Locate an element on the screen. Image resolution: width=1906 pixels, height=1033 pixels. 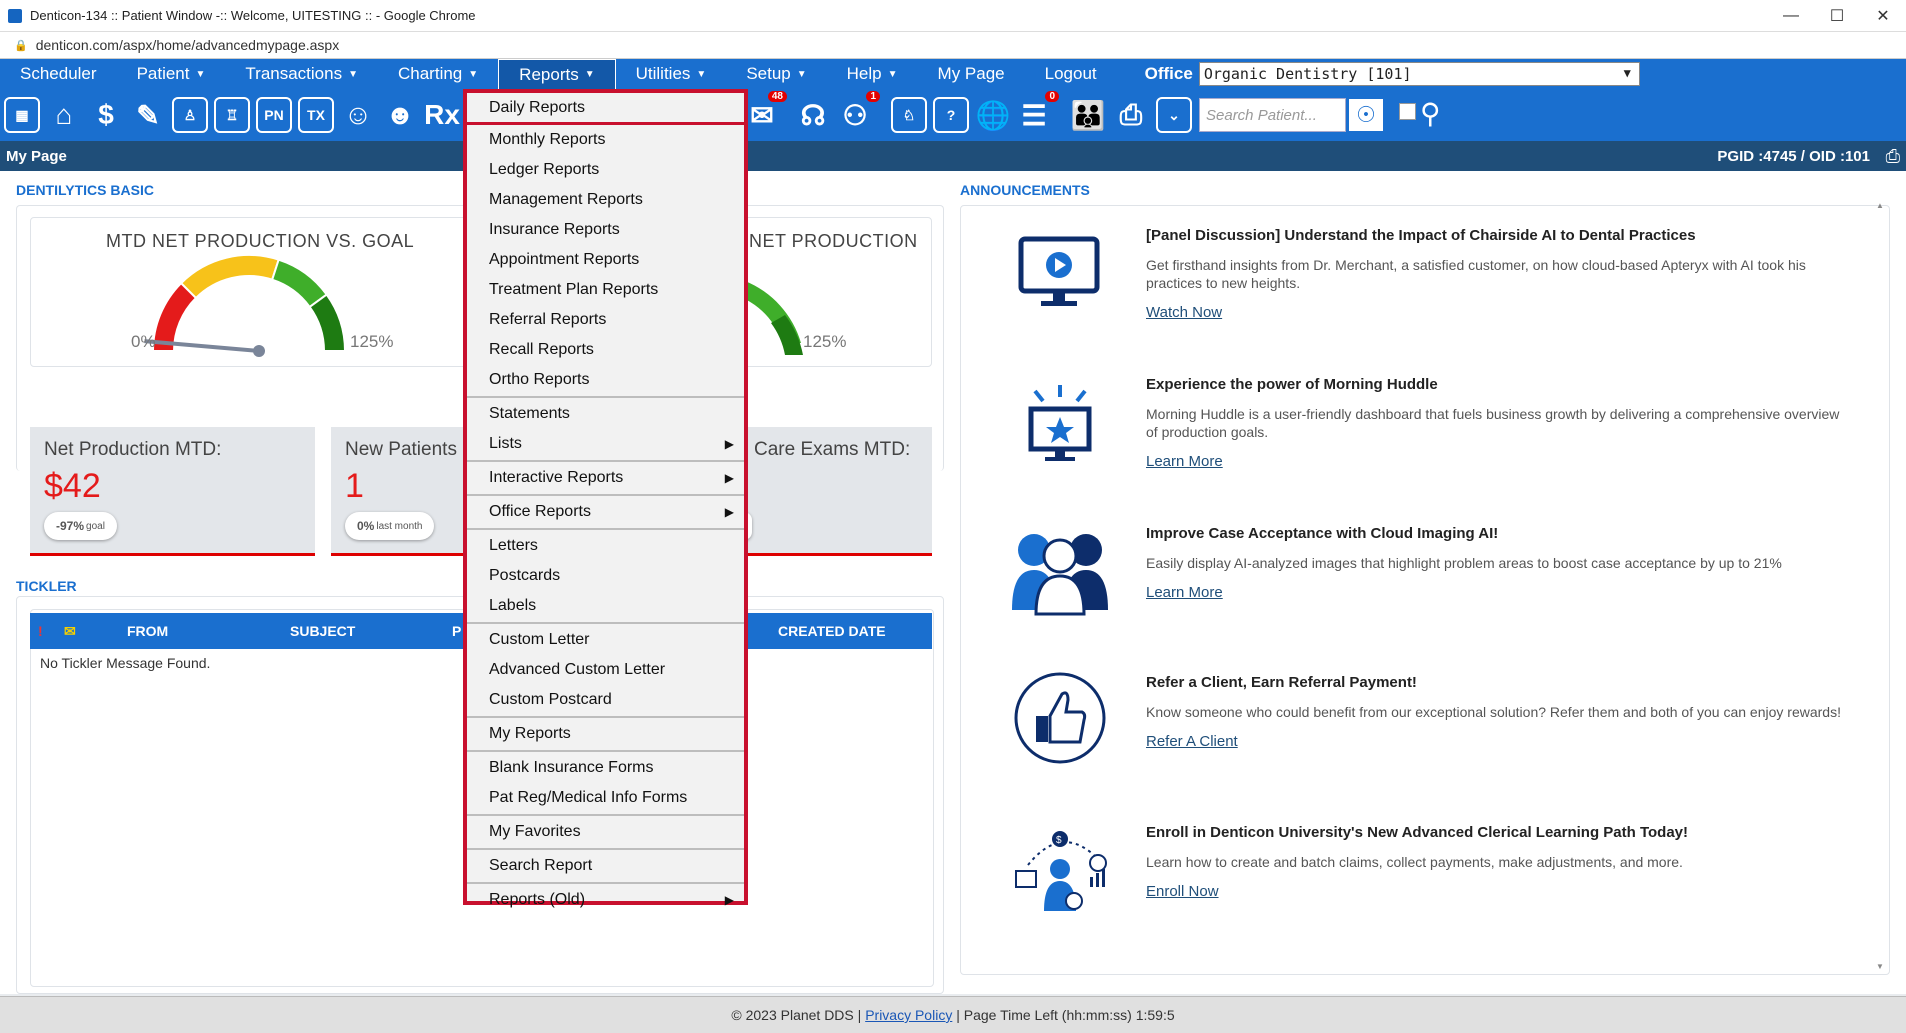
privacy-policy-link: Privacy Policy is located at coordinates (908, 1015).